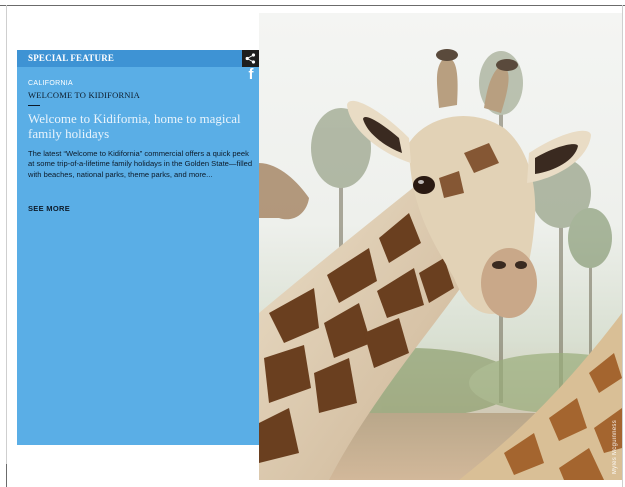 The width and height of the screenshot is (625, 487). What do you see at coordinates (6, 475) in the screenshot?
I see `left-rule-lower` at bounding box center [6, 475].